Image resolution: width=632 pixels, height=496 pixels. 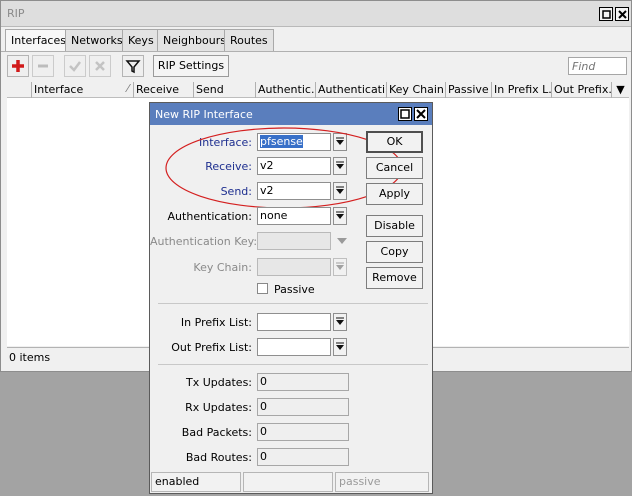 What do you see at coordinates (340, 216) in the screenshot?
I see `authentication-dropdown-icon` at bounding box center [340, 216].